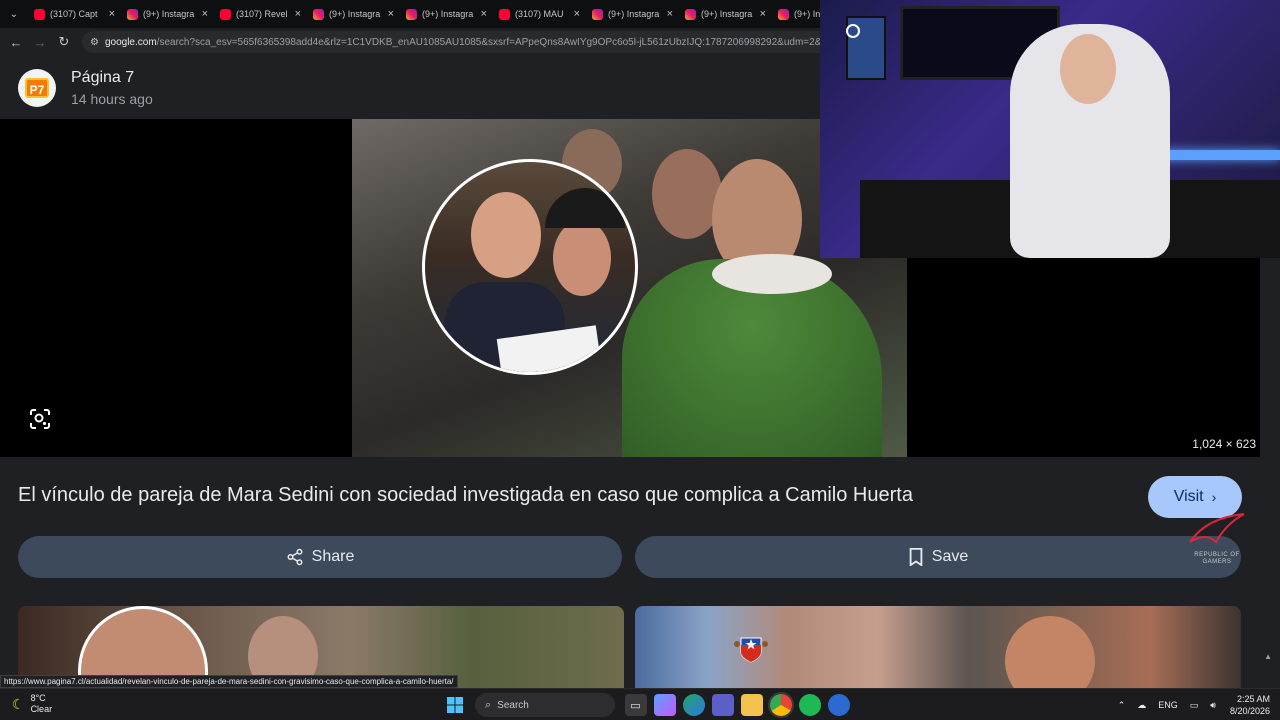 The image size is (1280, 720). I want to click on browser-tab: (3107) Revel ×, so click(260, 14).